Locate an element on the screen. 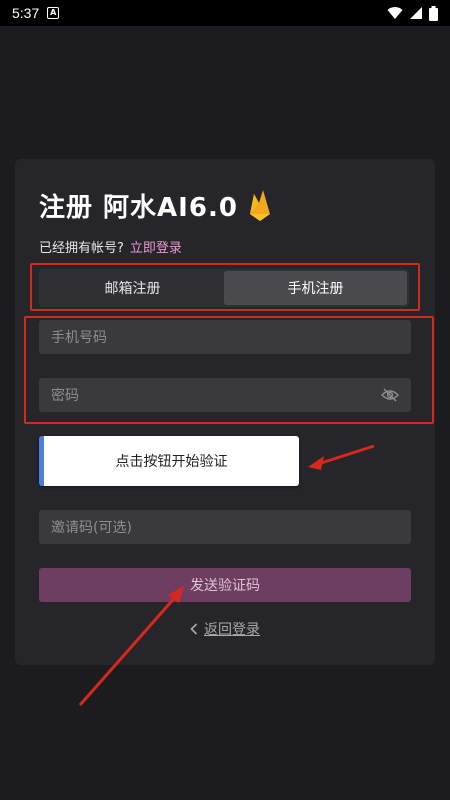 This screenshot has height=800, width=450. password-placeholder: 密码 is located at coordinates (65, 396).